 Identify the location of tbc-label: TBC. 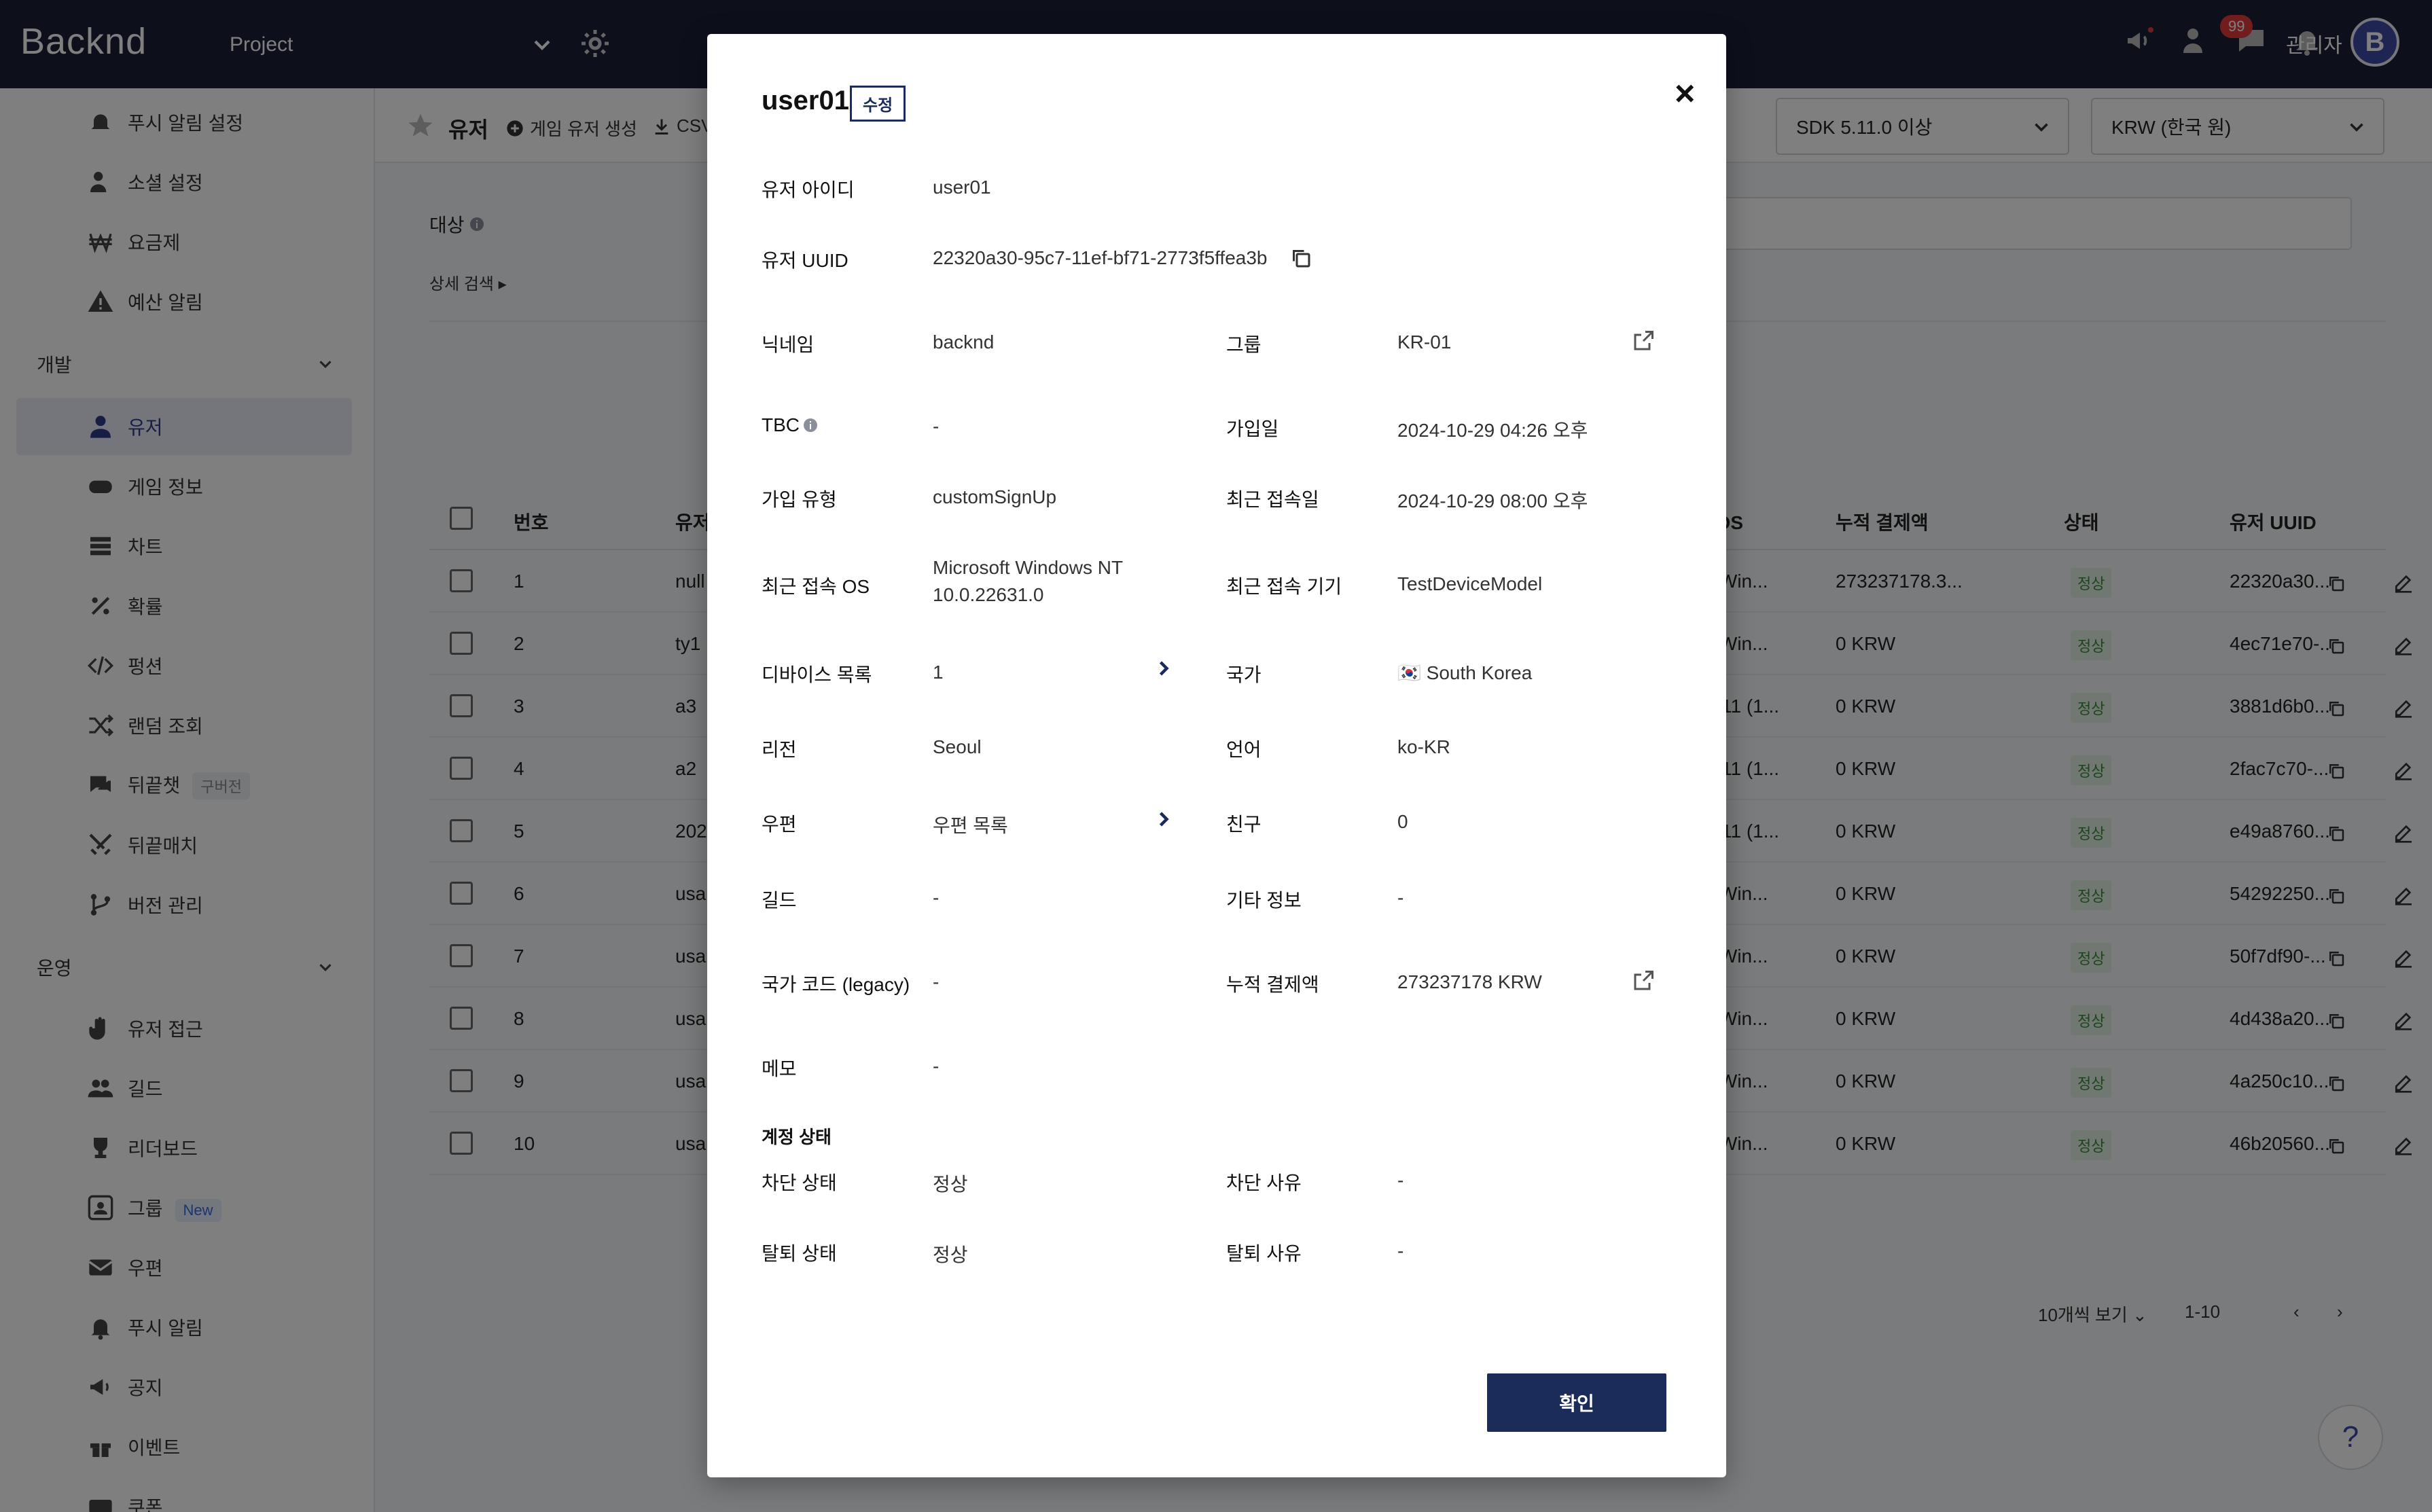
(790, 425).